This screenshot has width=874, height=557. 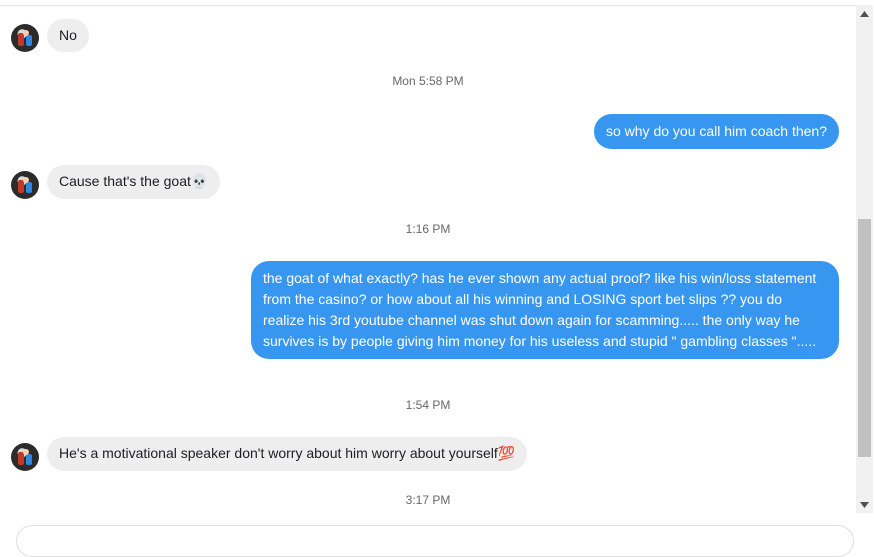 What do you see at coordinates (428, 500) in the screenshot?
I see `timestamp: 3:17 PM` at bounding box center [428, 500].